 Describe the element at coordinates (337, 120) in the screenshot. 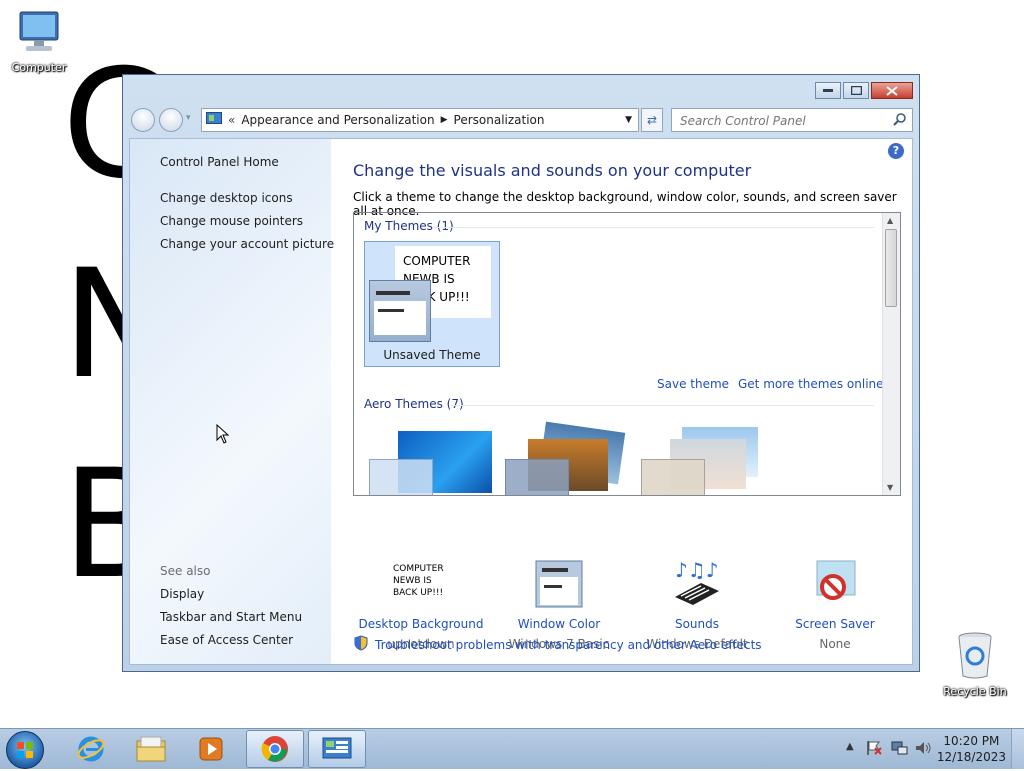

I see `breadcrumb-parent: Appearance and Personalization` at that location.